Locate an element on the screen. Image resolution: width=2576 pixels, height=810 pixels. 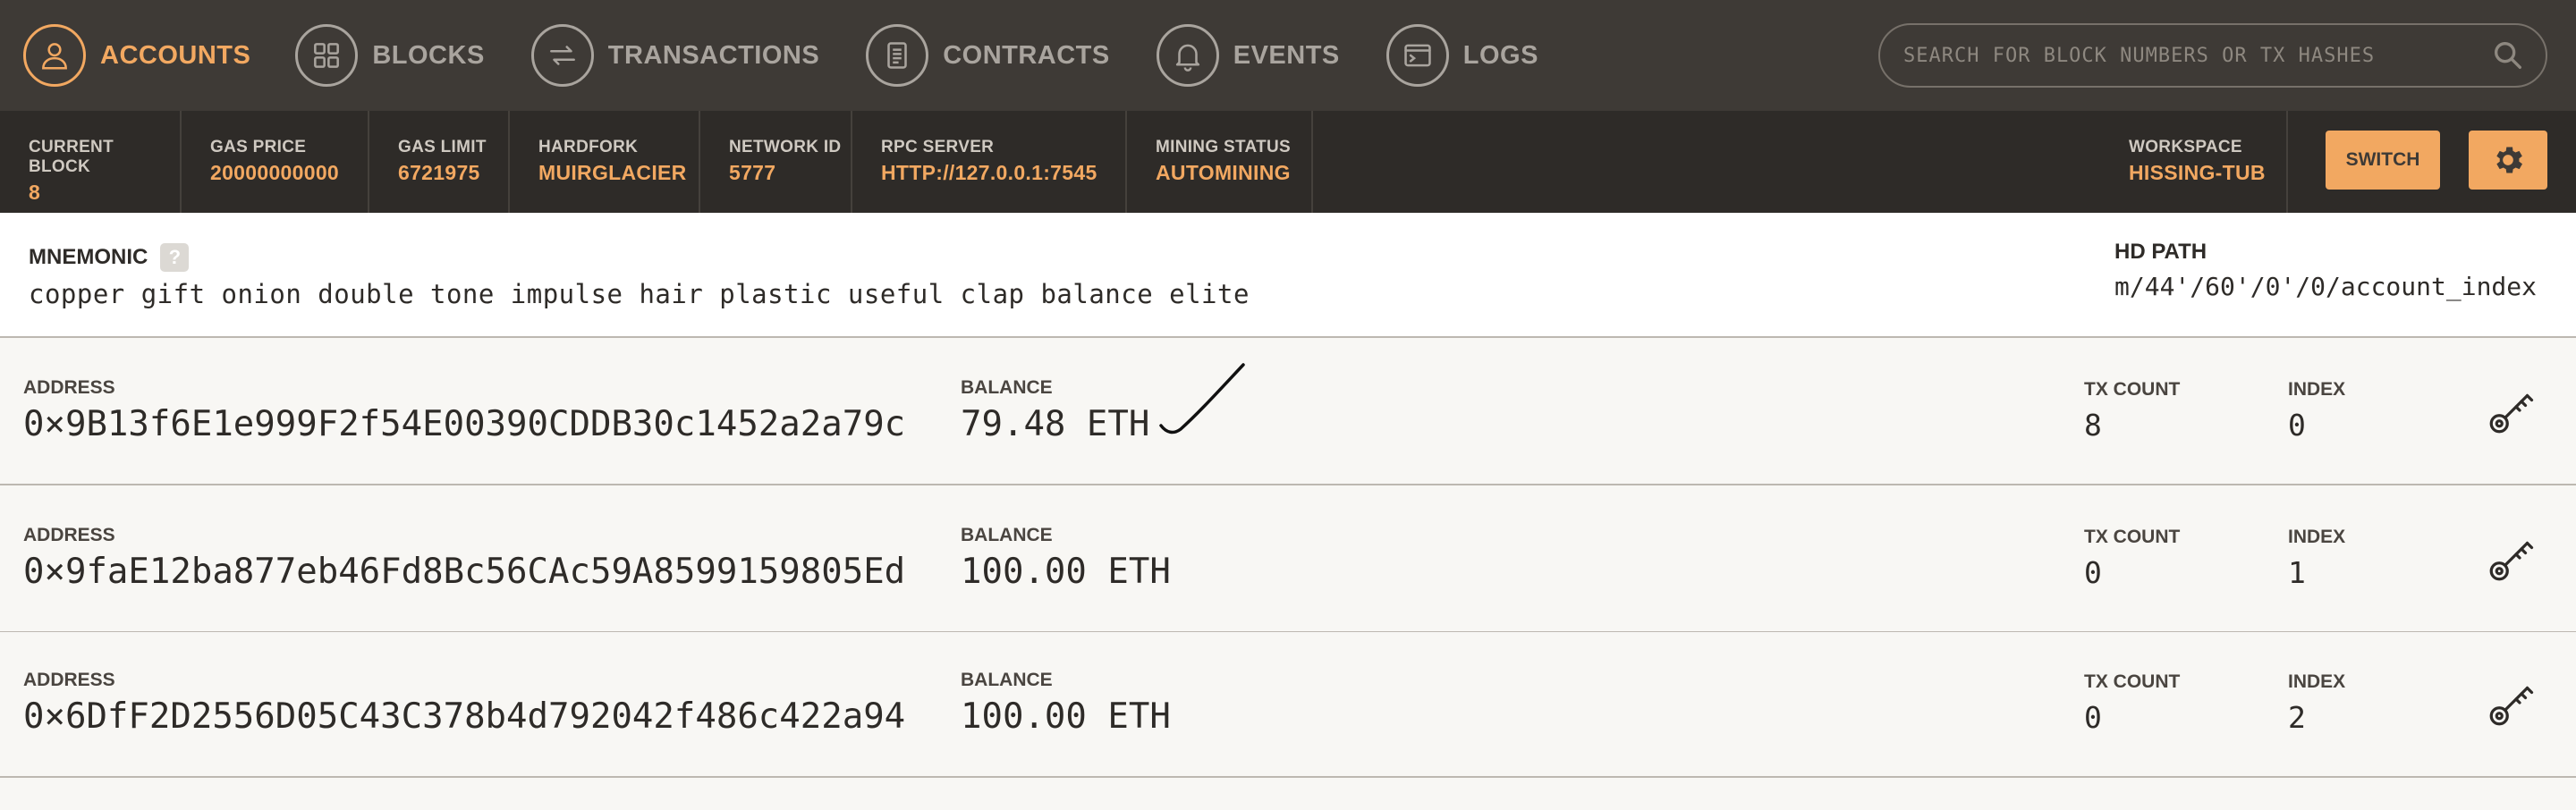
nav-blocks: BLOCKS is located at coordinates (389, 55).